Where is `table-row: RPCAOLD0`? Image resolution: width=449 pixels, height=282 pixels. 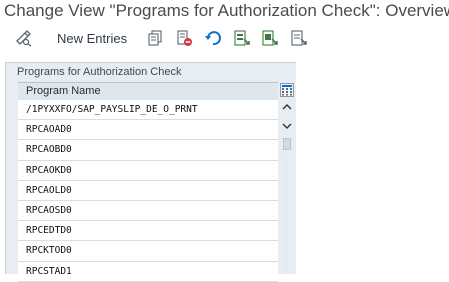
table-row: RPCAOLD0 is located at coordinates (148, 190).